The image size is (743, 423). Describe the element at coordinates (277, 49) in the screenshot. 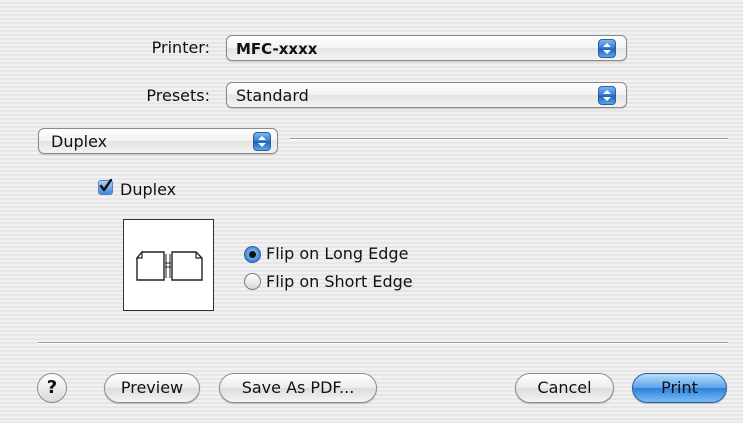

I see `printer-value: MFC-xxxx` at that location.